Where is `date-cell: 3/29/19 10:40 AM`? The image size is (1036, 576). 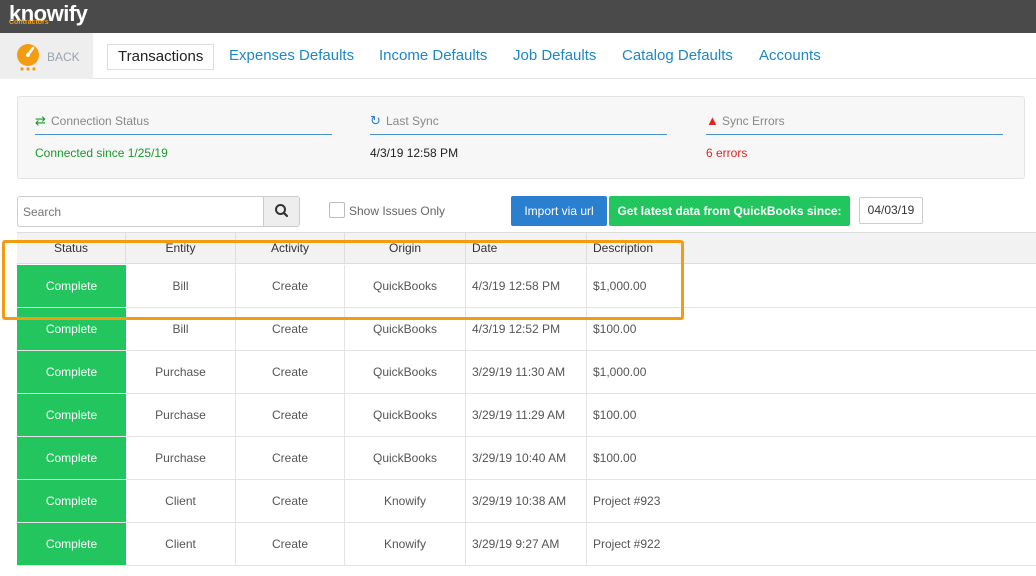 date-cell: 3/29/19 10:40 AM is located at coordinates (526, 458).